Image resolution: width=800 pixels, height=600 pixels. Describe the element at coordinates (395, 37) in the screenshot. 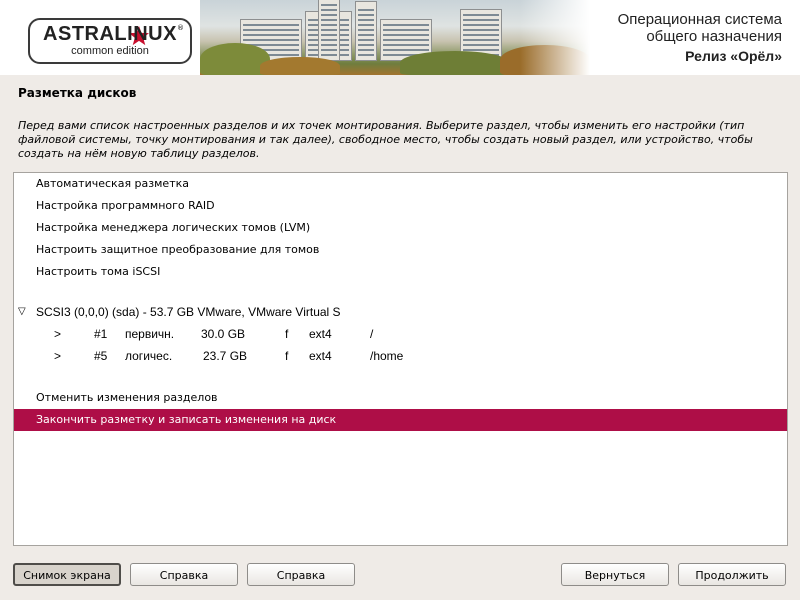

I see `city-photo` at that location.